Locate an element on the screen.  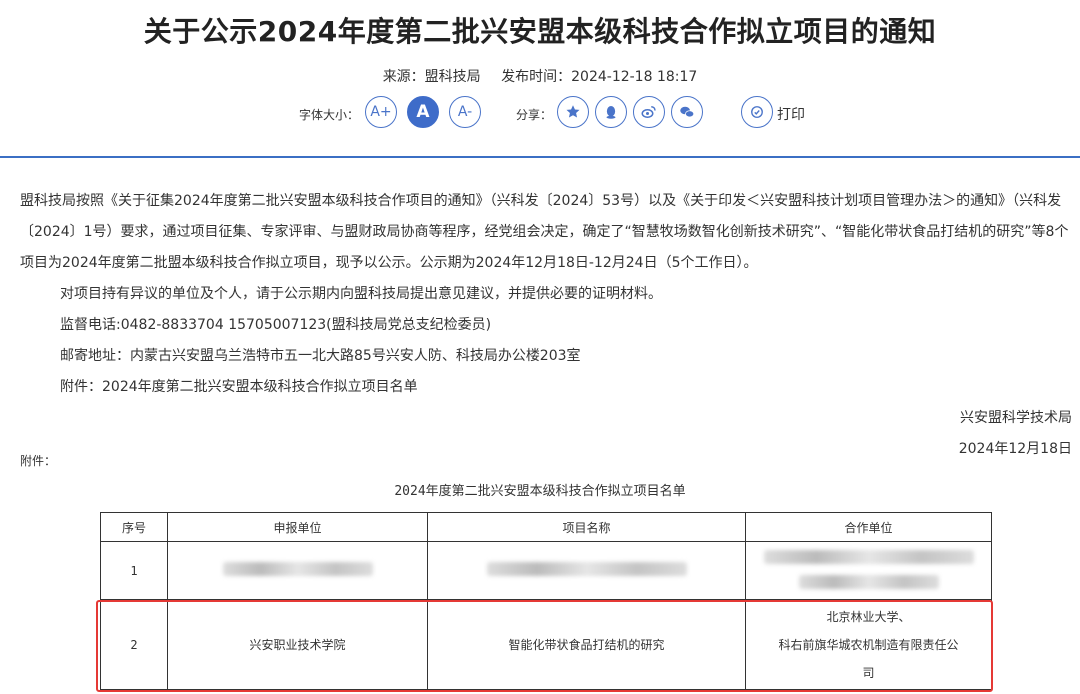
print-label: 打印 is located at coordinates (791, 114).